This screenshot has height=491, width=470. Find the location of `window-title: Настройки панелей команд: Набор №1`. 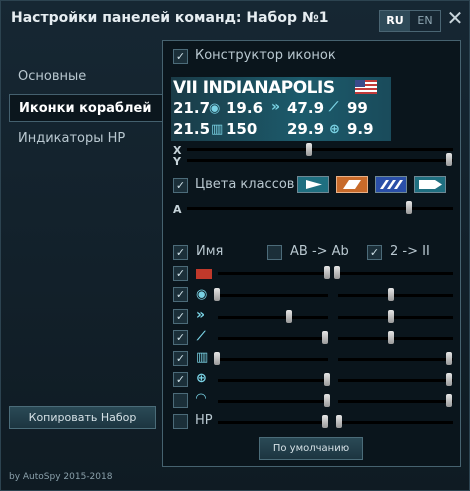

window-title: Настройки панелей команд: Набор №1 is located at coordinates (170, 18).